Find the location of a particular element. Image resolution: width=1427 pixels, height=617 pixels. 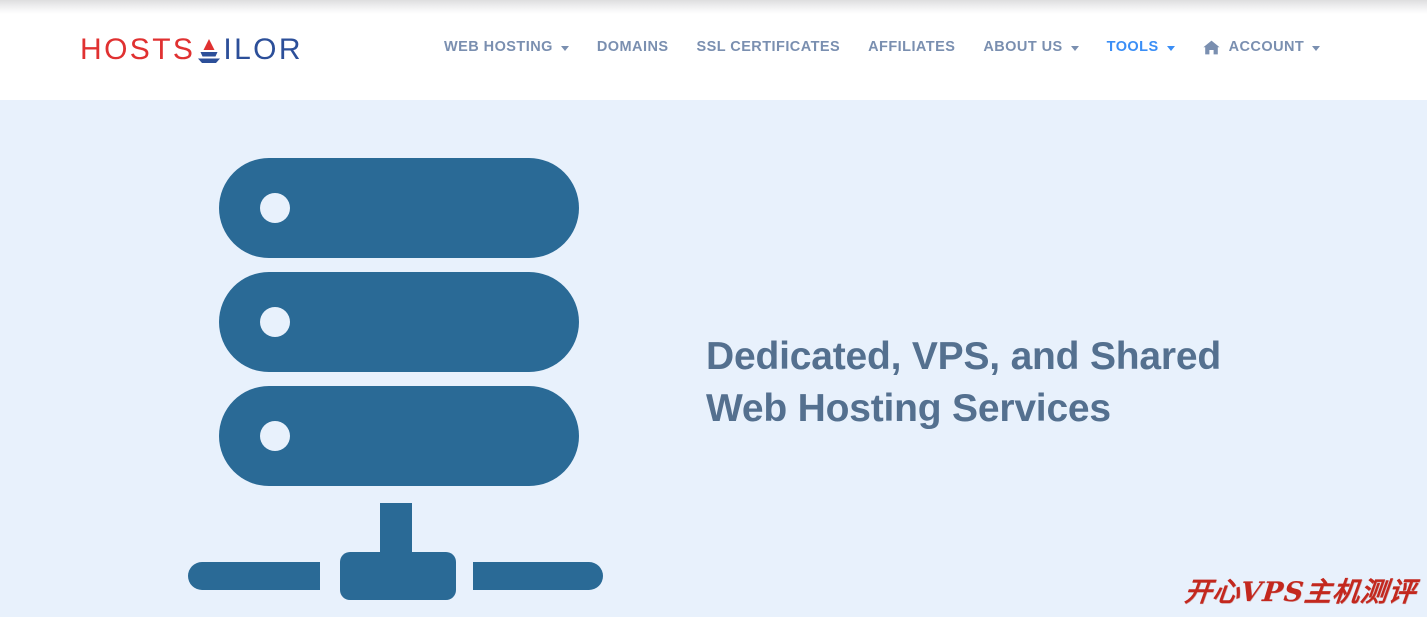

home-icon is located at coordinates (1211, 47).